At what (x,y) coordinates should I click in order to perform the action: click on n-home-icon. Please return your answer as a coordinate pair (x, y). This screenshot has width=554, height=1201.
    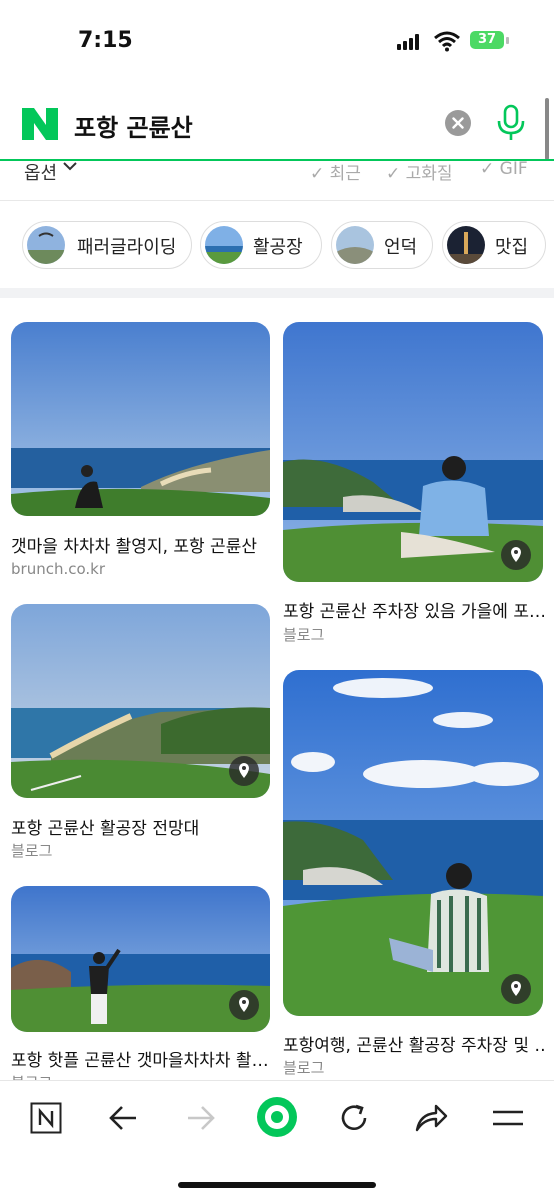
    Looking at the image, I should click on (46, 1118).